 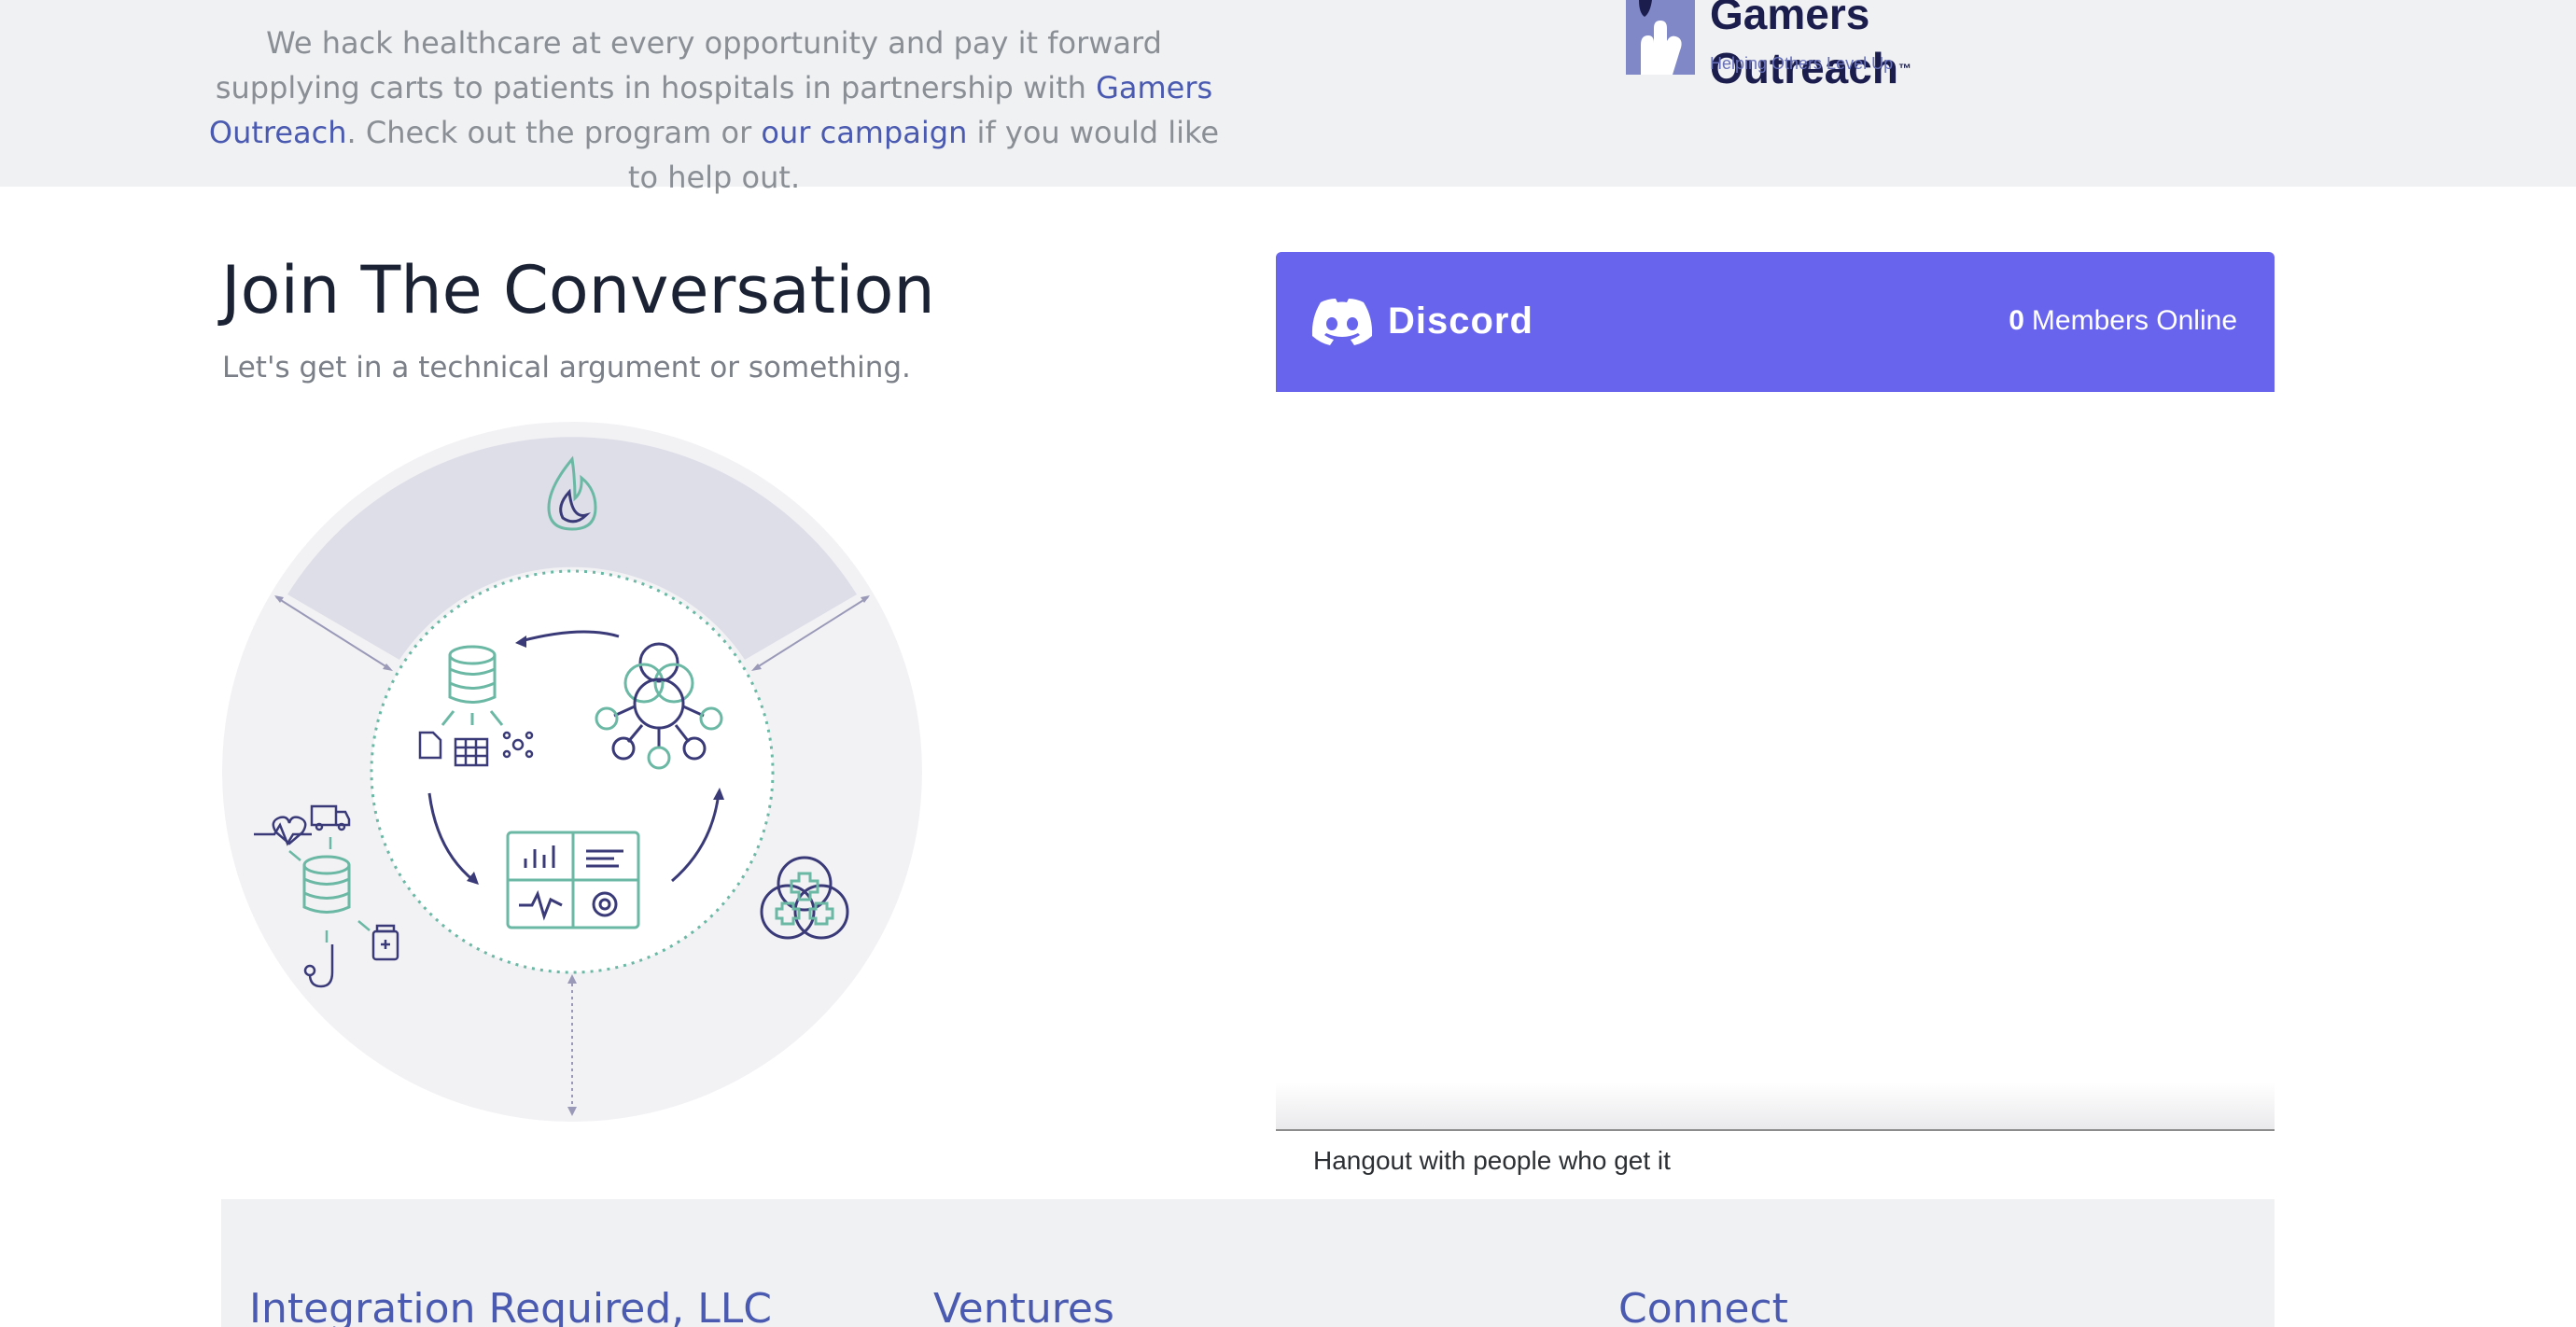 I want to click on discord-footer-shadow, so click(x=1775, y=1106).